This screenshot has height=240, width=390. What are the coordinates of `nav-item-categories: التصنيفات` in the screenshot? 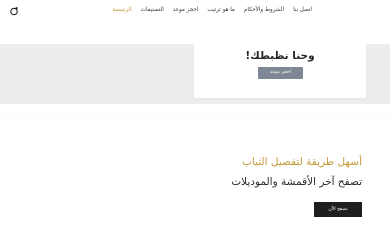 It's located at (152, 10).